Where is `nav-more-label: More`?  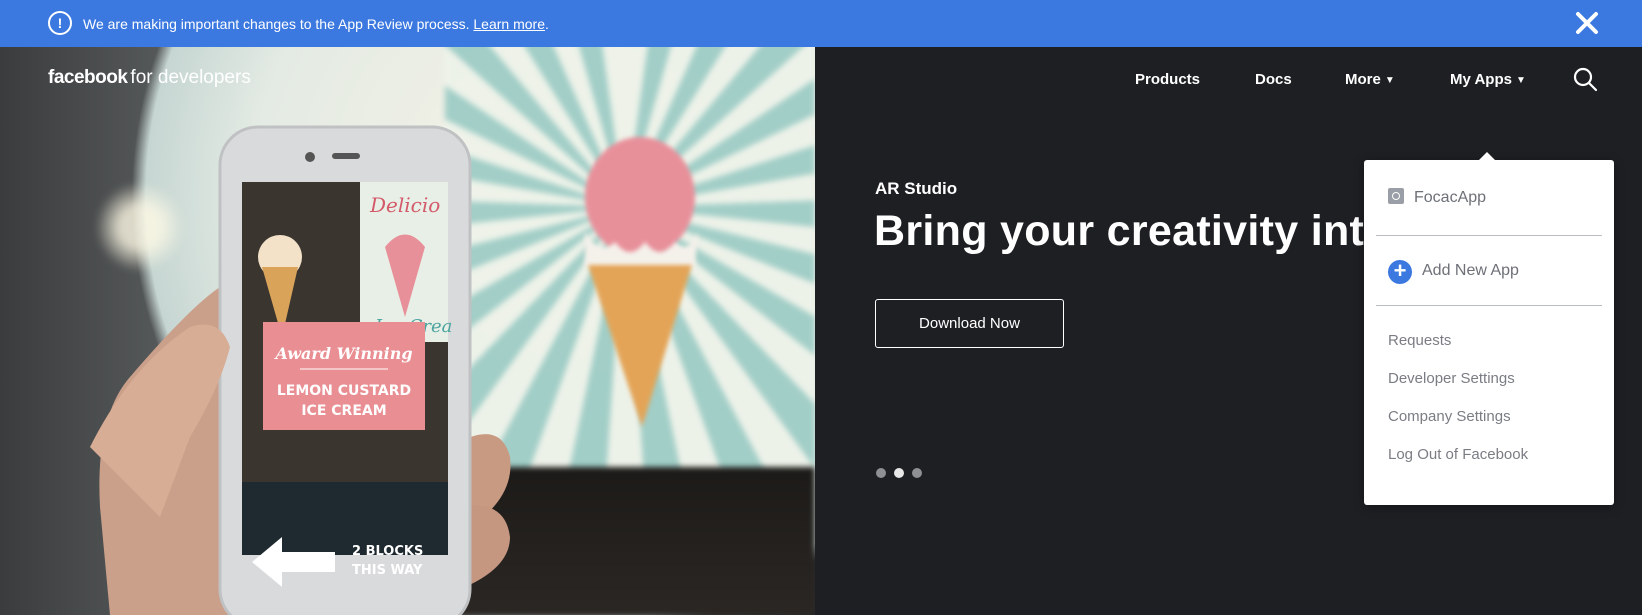
nav-more-label: More is located at coordinates (1363, 79).